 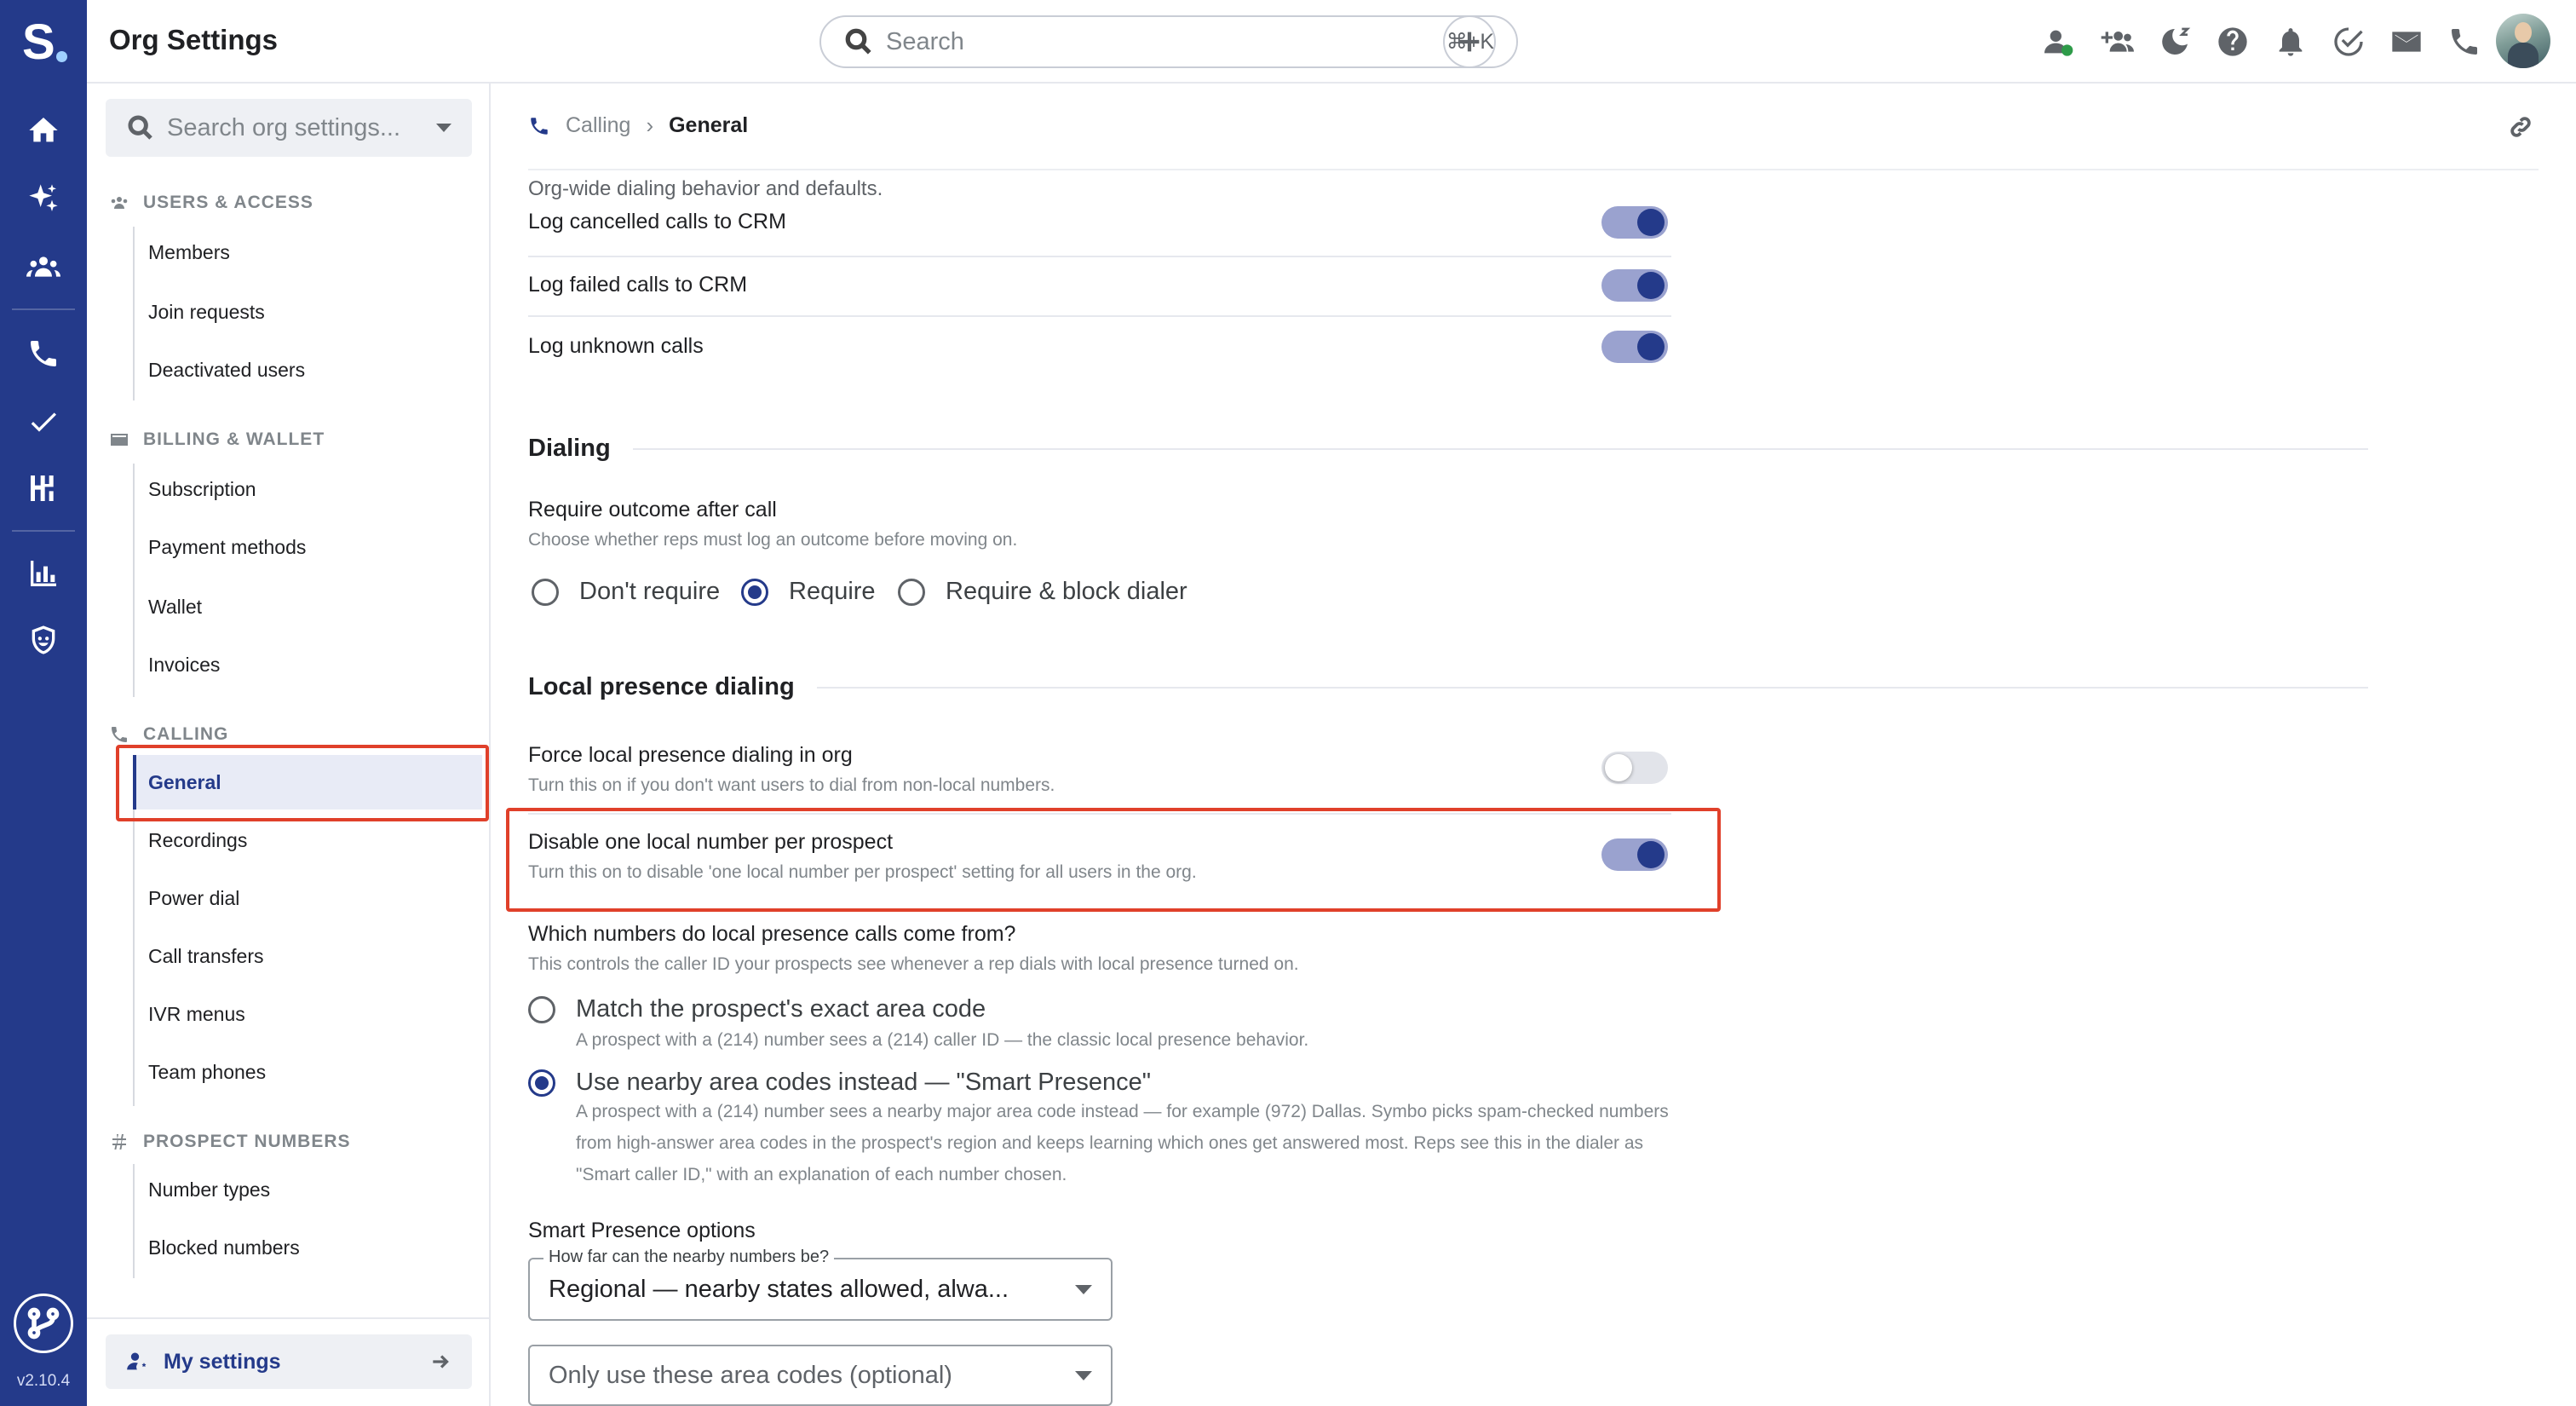 What do you see at coordinates (1066, 591) in the screenshot?
I see `radio-label: Require & block dialer` at bounding box center [1066, 591].